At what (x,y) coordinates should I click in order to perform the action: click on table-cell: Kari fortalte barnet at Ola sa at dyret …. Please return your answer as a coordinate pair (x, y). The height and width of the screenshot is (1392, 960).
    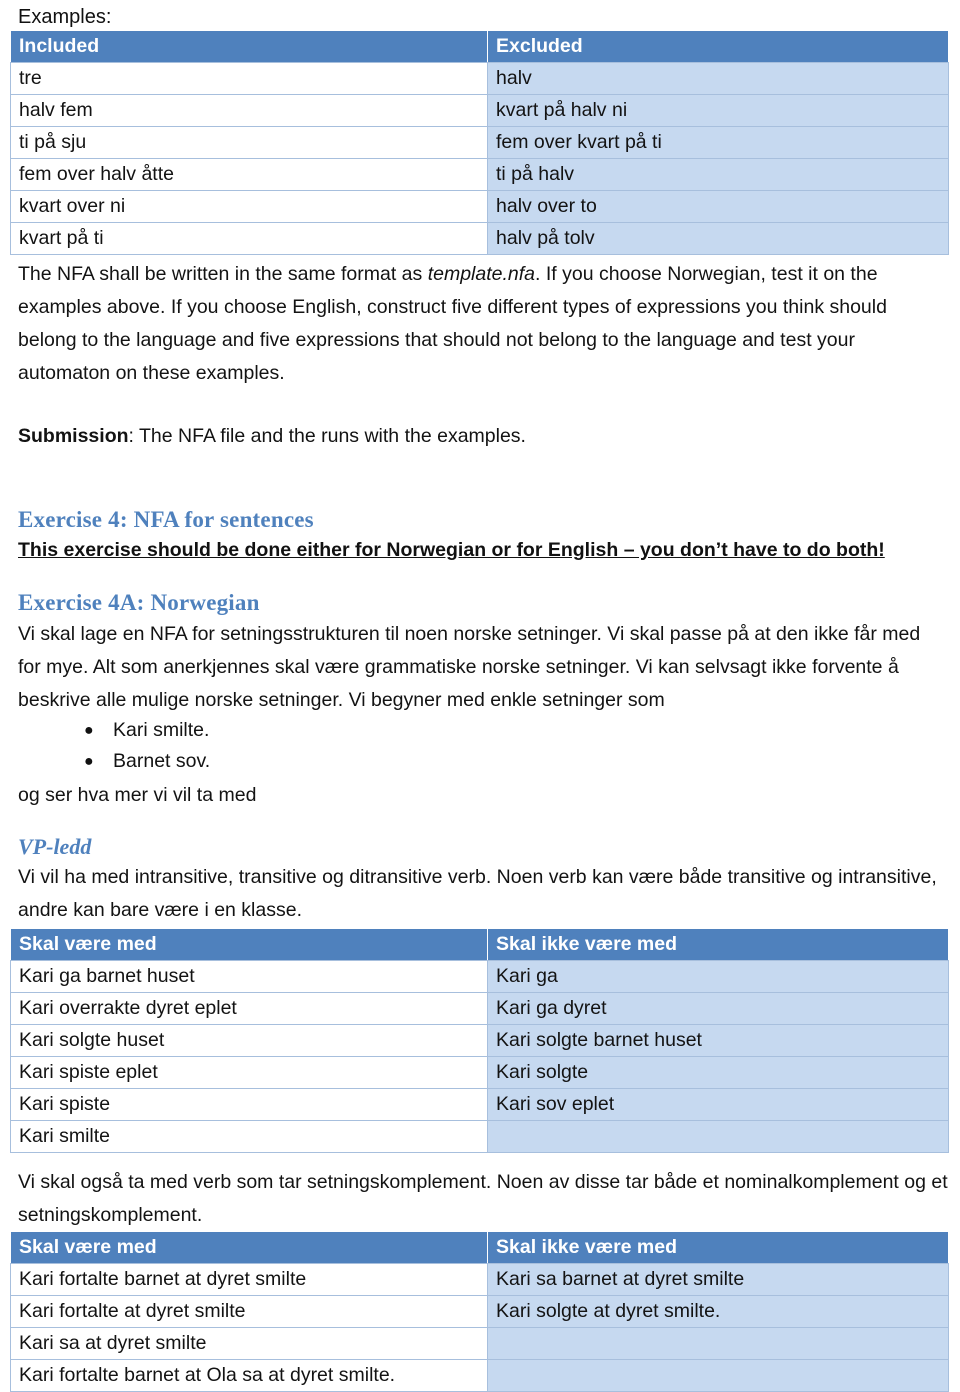
    Looking at the image, I should click on (249, 1375).